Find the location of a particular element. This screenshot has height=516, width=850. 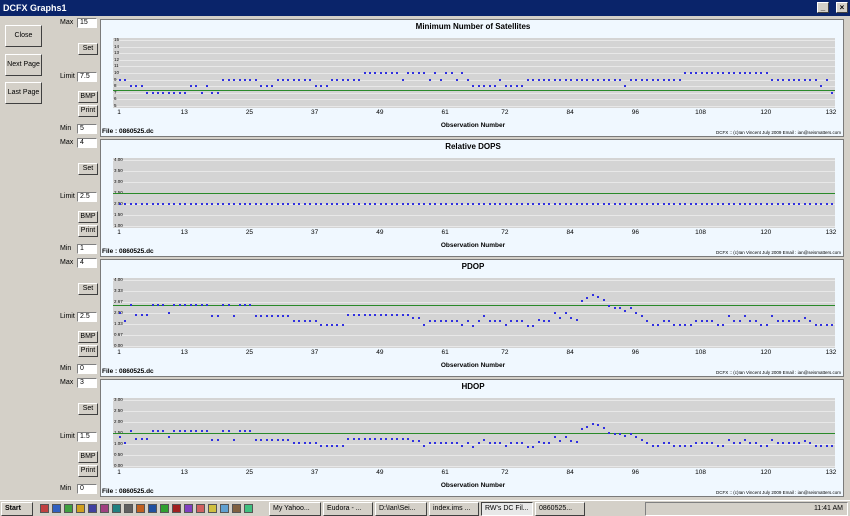

close-window-button: × is located at coordinates (842, 7).